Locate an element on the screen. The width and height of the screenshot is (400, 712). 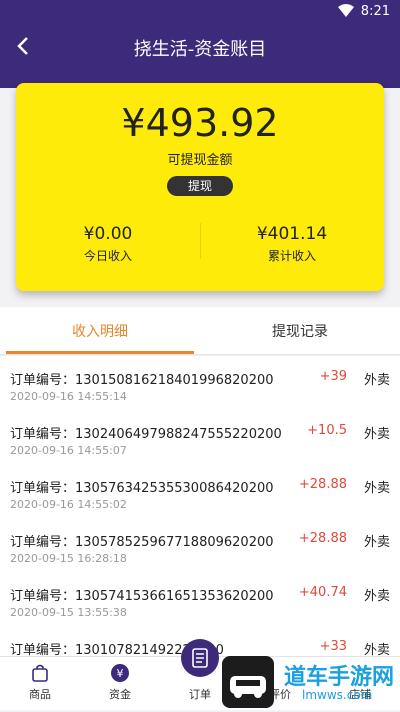
balance-label: 可提现金额 is located at coordinates (200, 160).